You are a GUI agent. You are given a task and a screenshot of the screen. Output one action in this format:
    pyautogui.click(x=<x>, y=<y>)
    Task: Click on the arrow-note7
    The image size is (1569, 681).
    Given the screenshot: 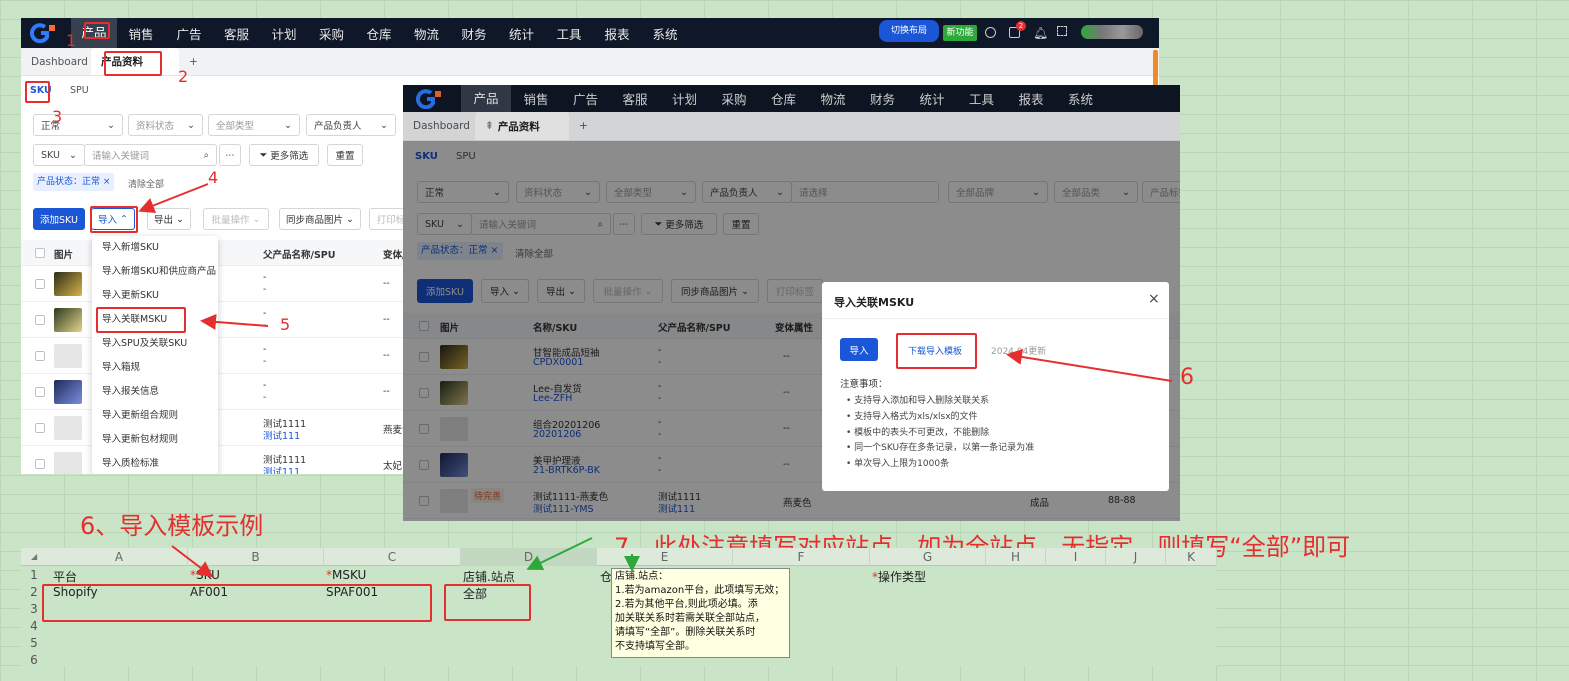 What is the action you would take?
    pyautogui.click(x=559, y=553)
    